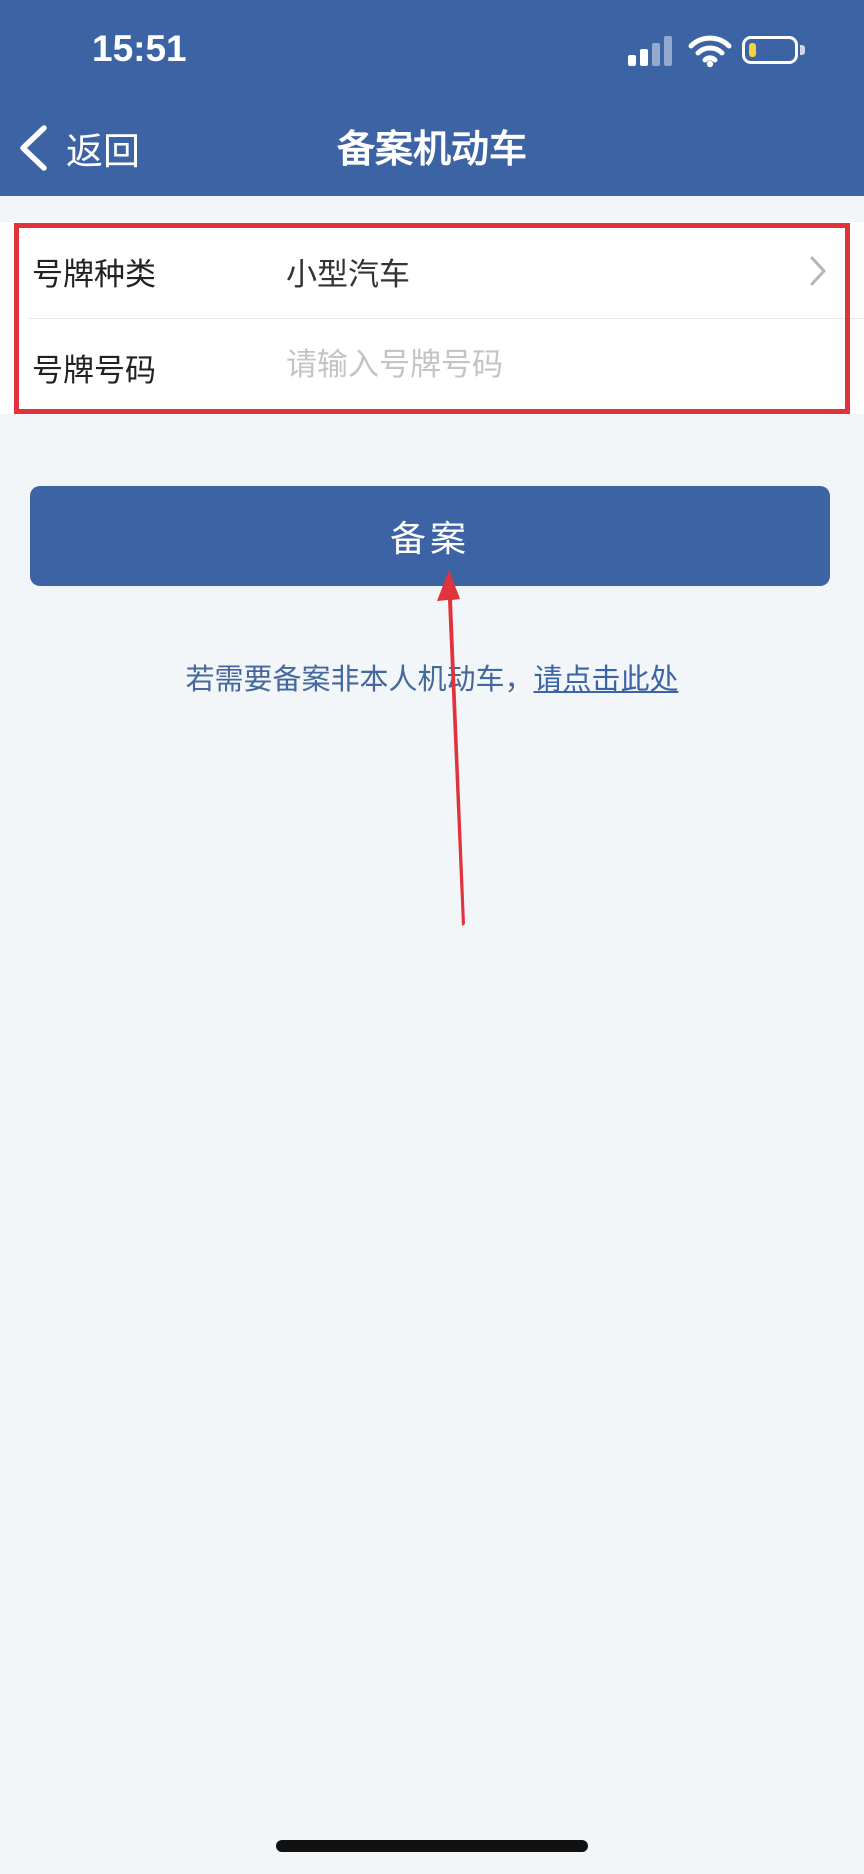 The height and width of the screenshot is (1874, 864). What do you see at coordinates (432, 98) in the screenshot?
I see `top-bar: 15:51 返回 备案机动车` at bounding box center [432, 98].